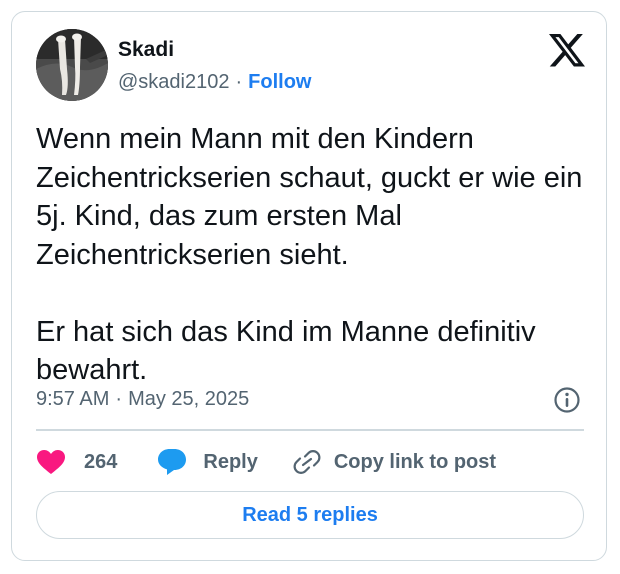 Image resolution: width=620 pixels, height=574 pixels. What do you see at coordinates (567, 400) in the screenshot?
I see `info-icon` at bounding box center [567, 400].